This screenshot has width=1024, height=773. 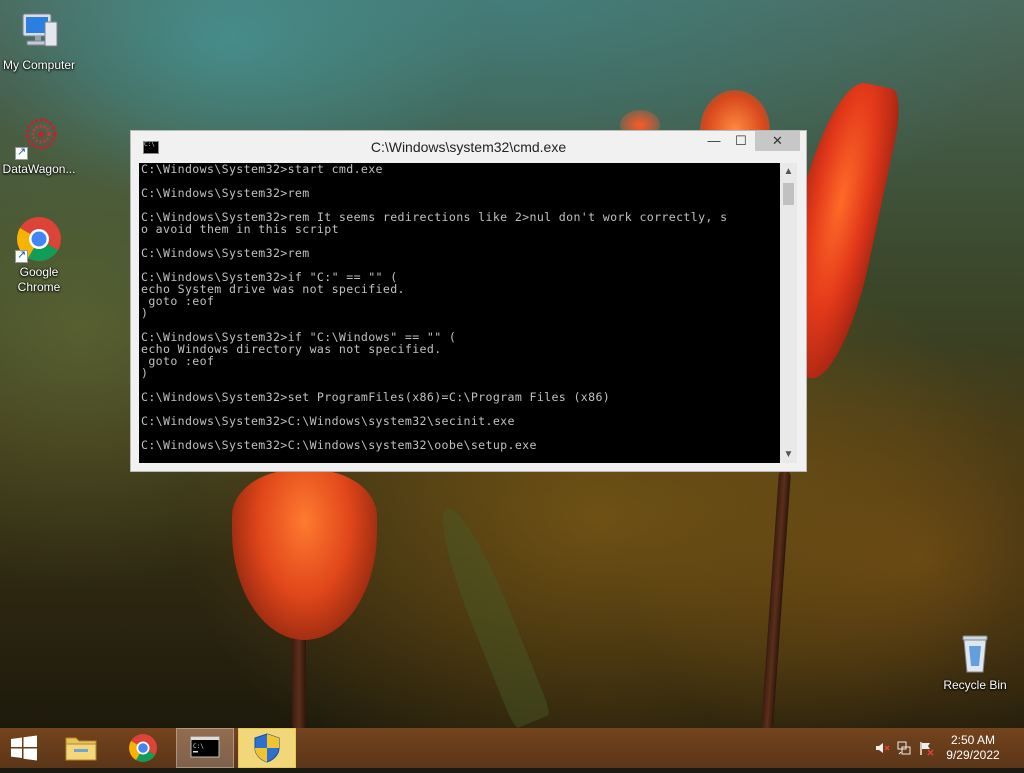 I want to click on scroll-down-arrow-icon: ▼, so click(x=788, y=454).